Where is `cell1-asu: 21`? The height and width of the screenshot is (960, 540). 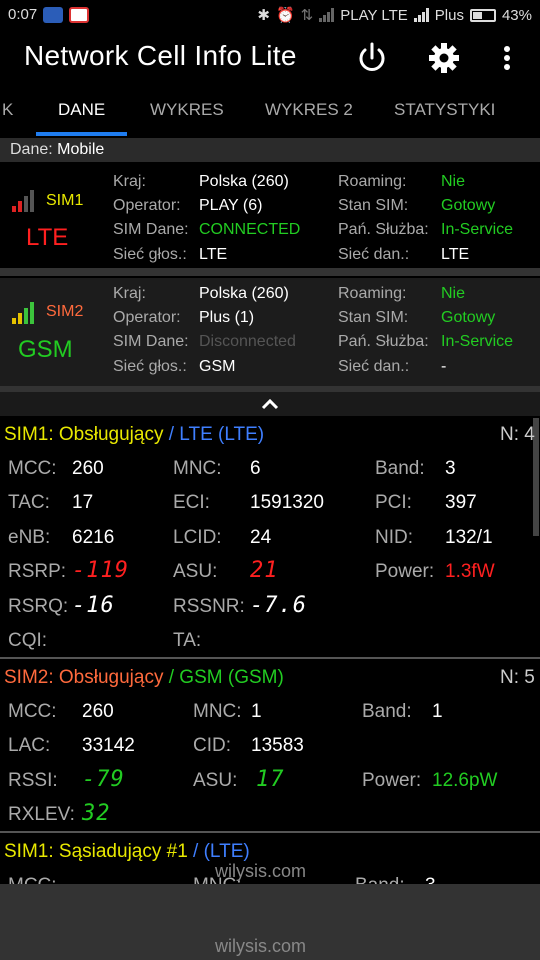
cell1-asu: 21 is located at coordinates (264, 570).